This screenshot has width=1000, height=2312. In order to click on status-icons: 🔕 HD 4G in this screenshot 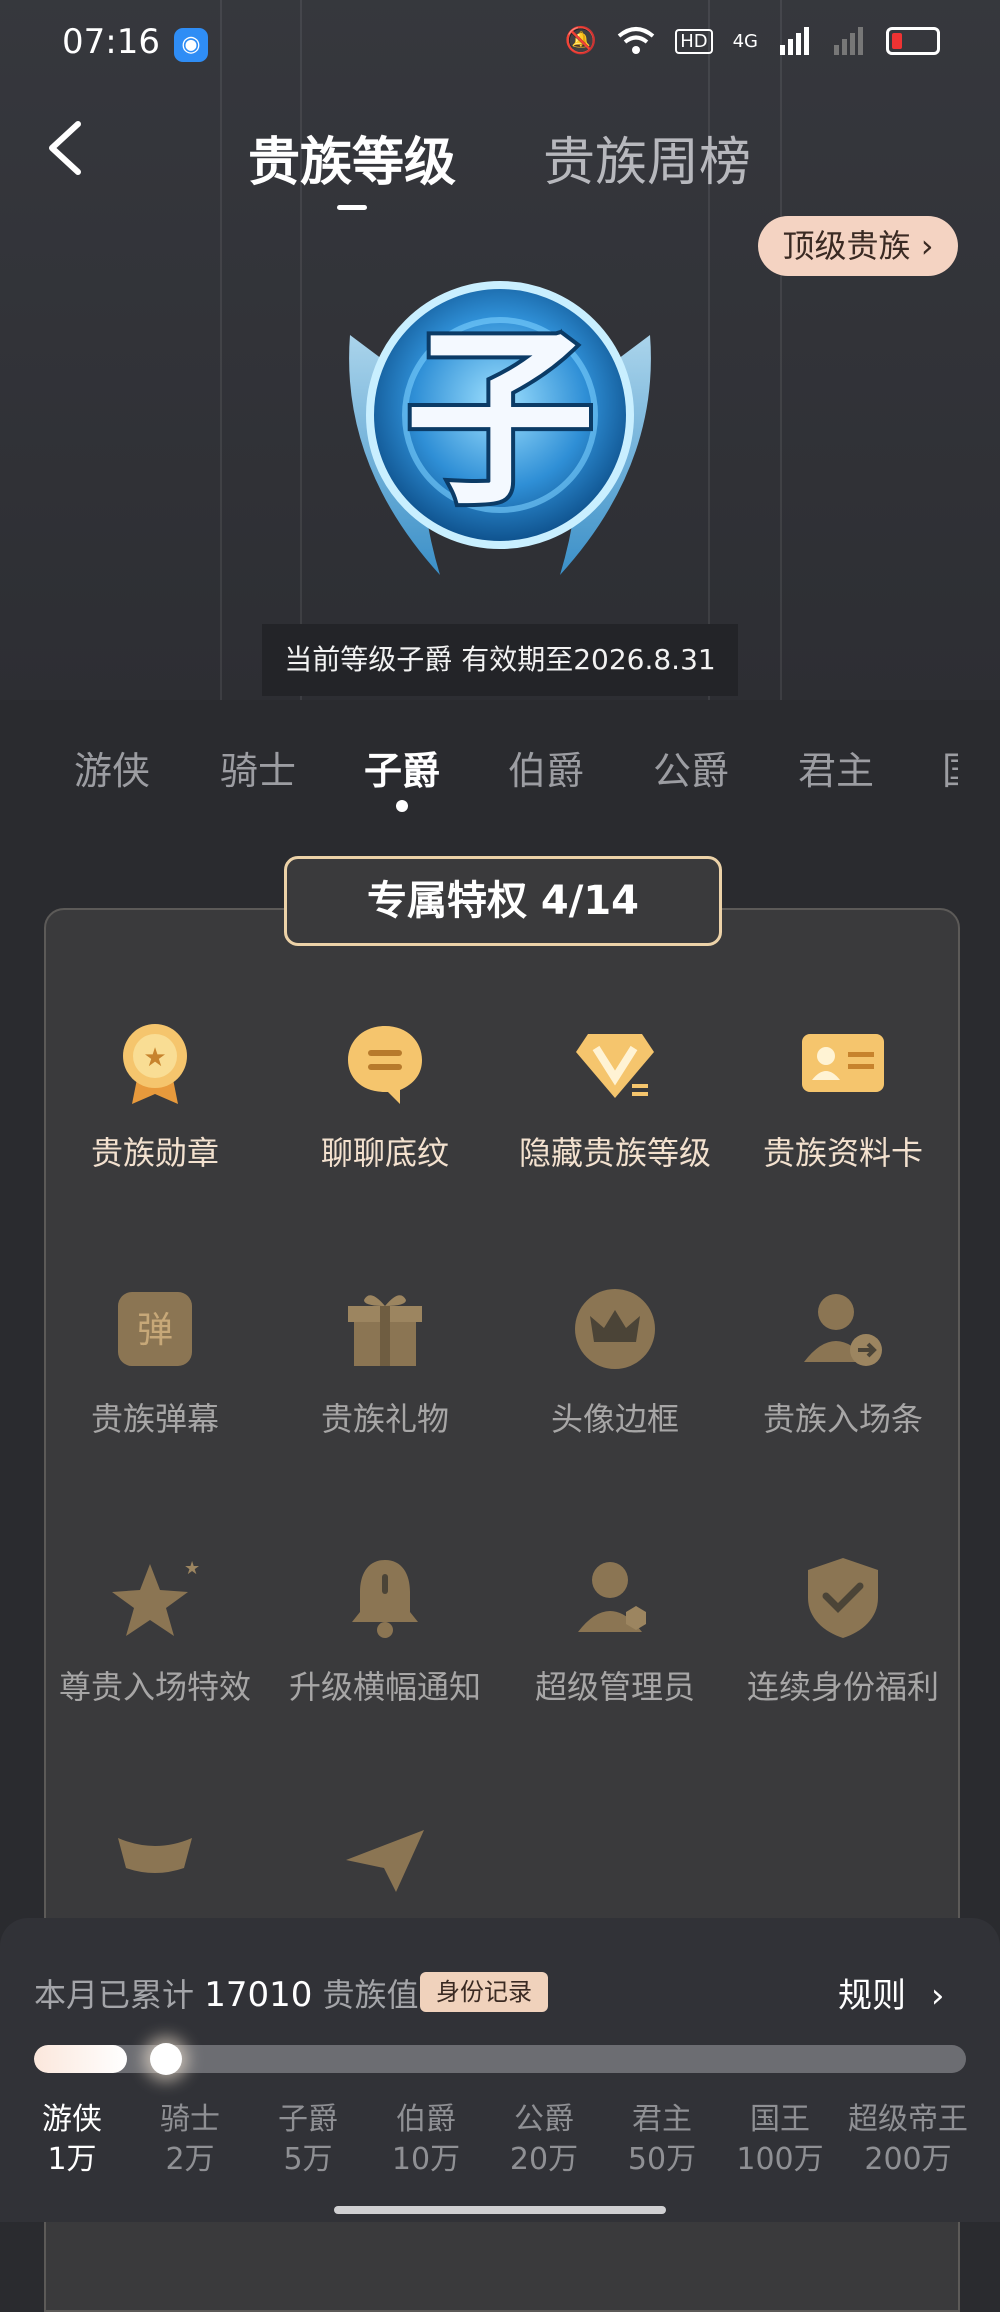, I will do `click(752, 41)`.